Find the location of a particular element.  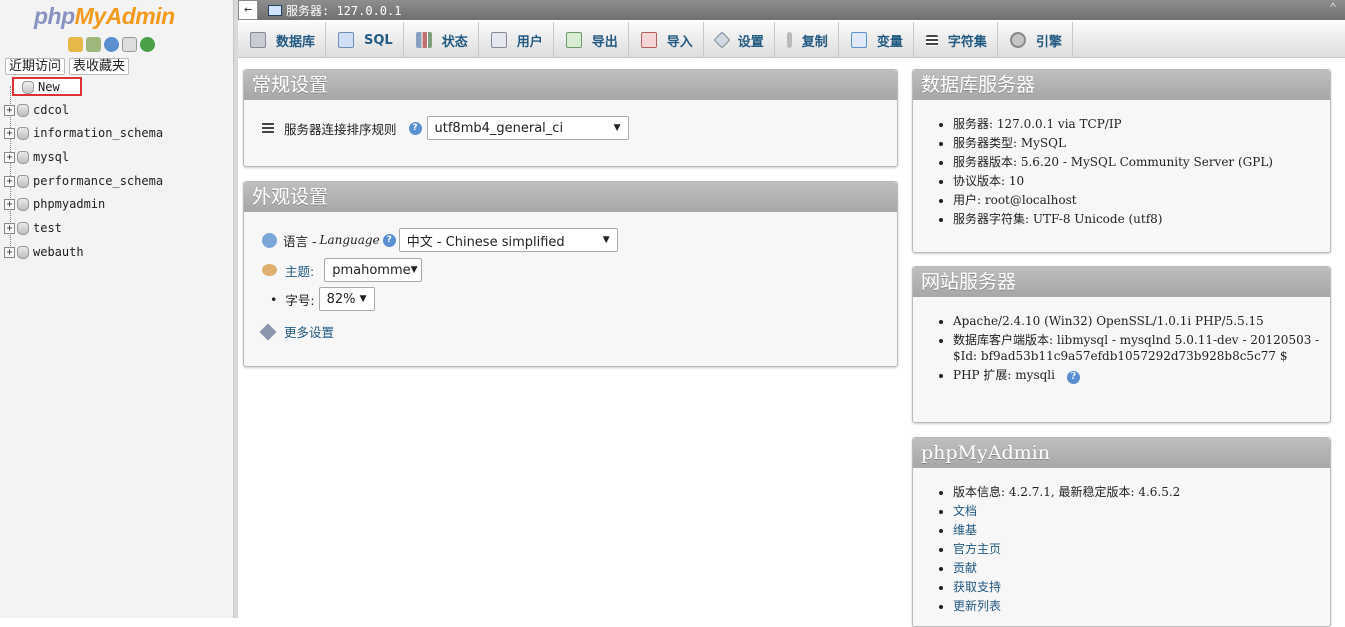

changelog-link: 更新列表 is located at coordinates (977, 606).